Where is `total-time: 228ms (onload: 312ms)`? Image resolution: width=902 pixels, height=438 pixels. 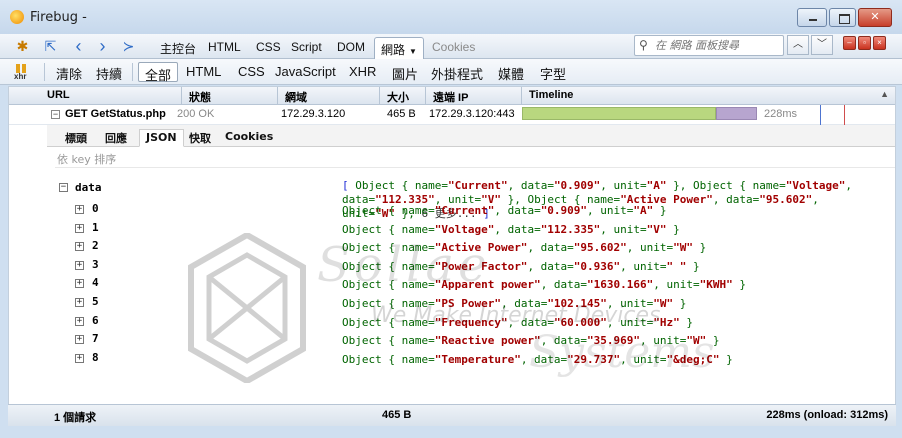 total-time: 228ms (onload: 312ms) is located at coordinates (827, 415).